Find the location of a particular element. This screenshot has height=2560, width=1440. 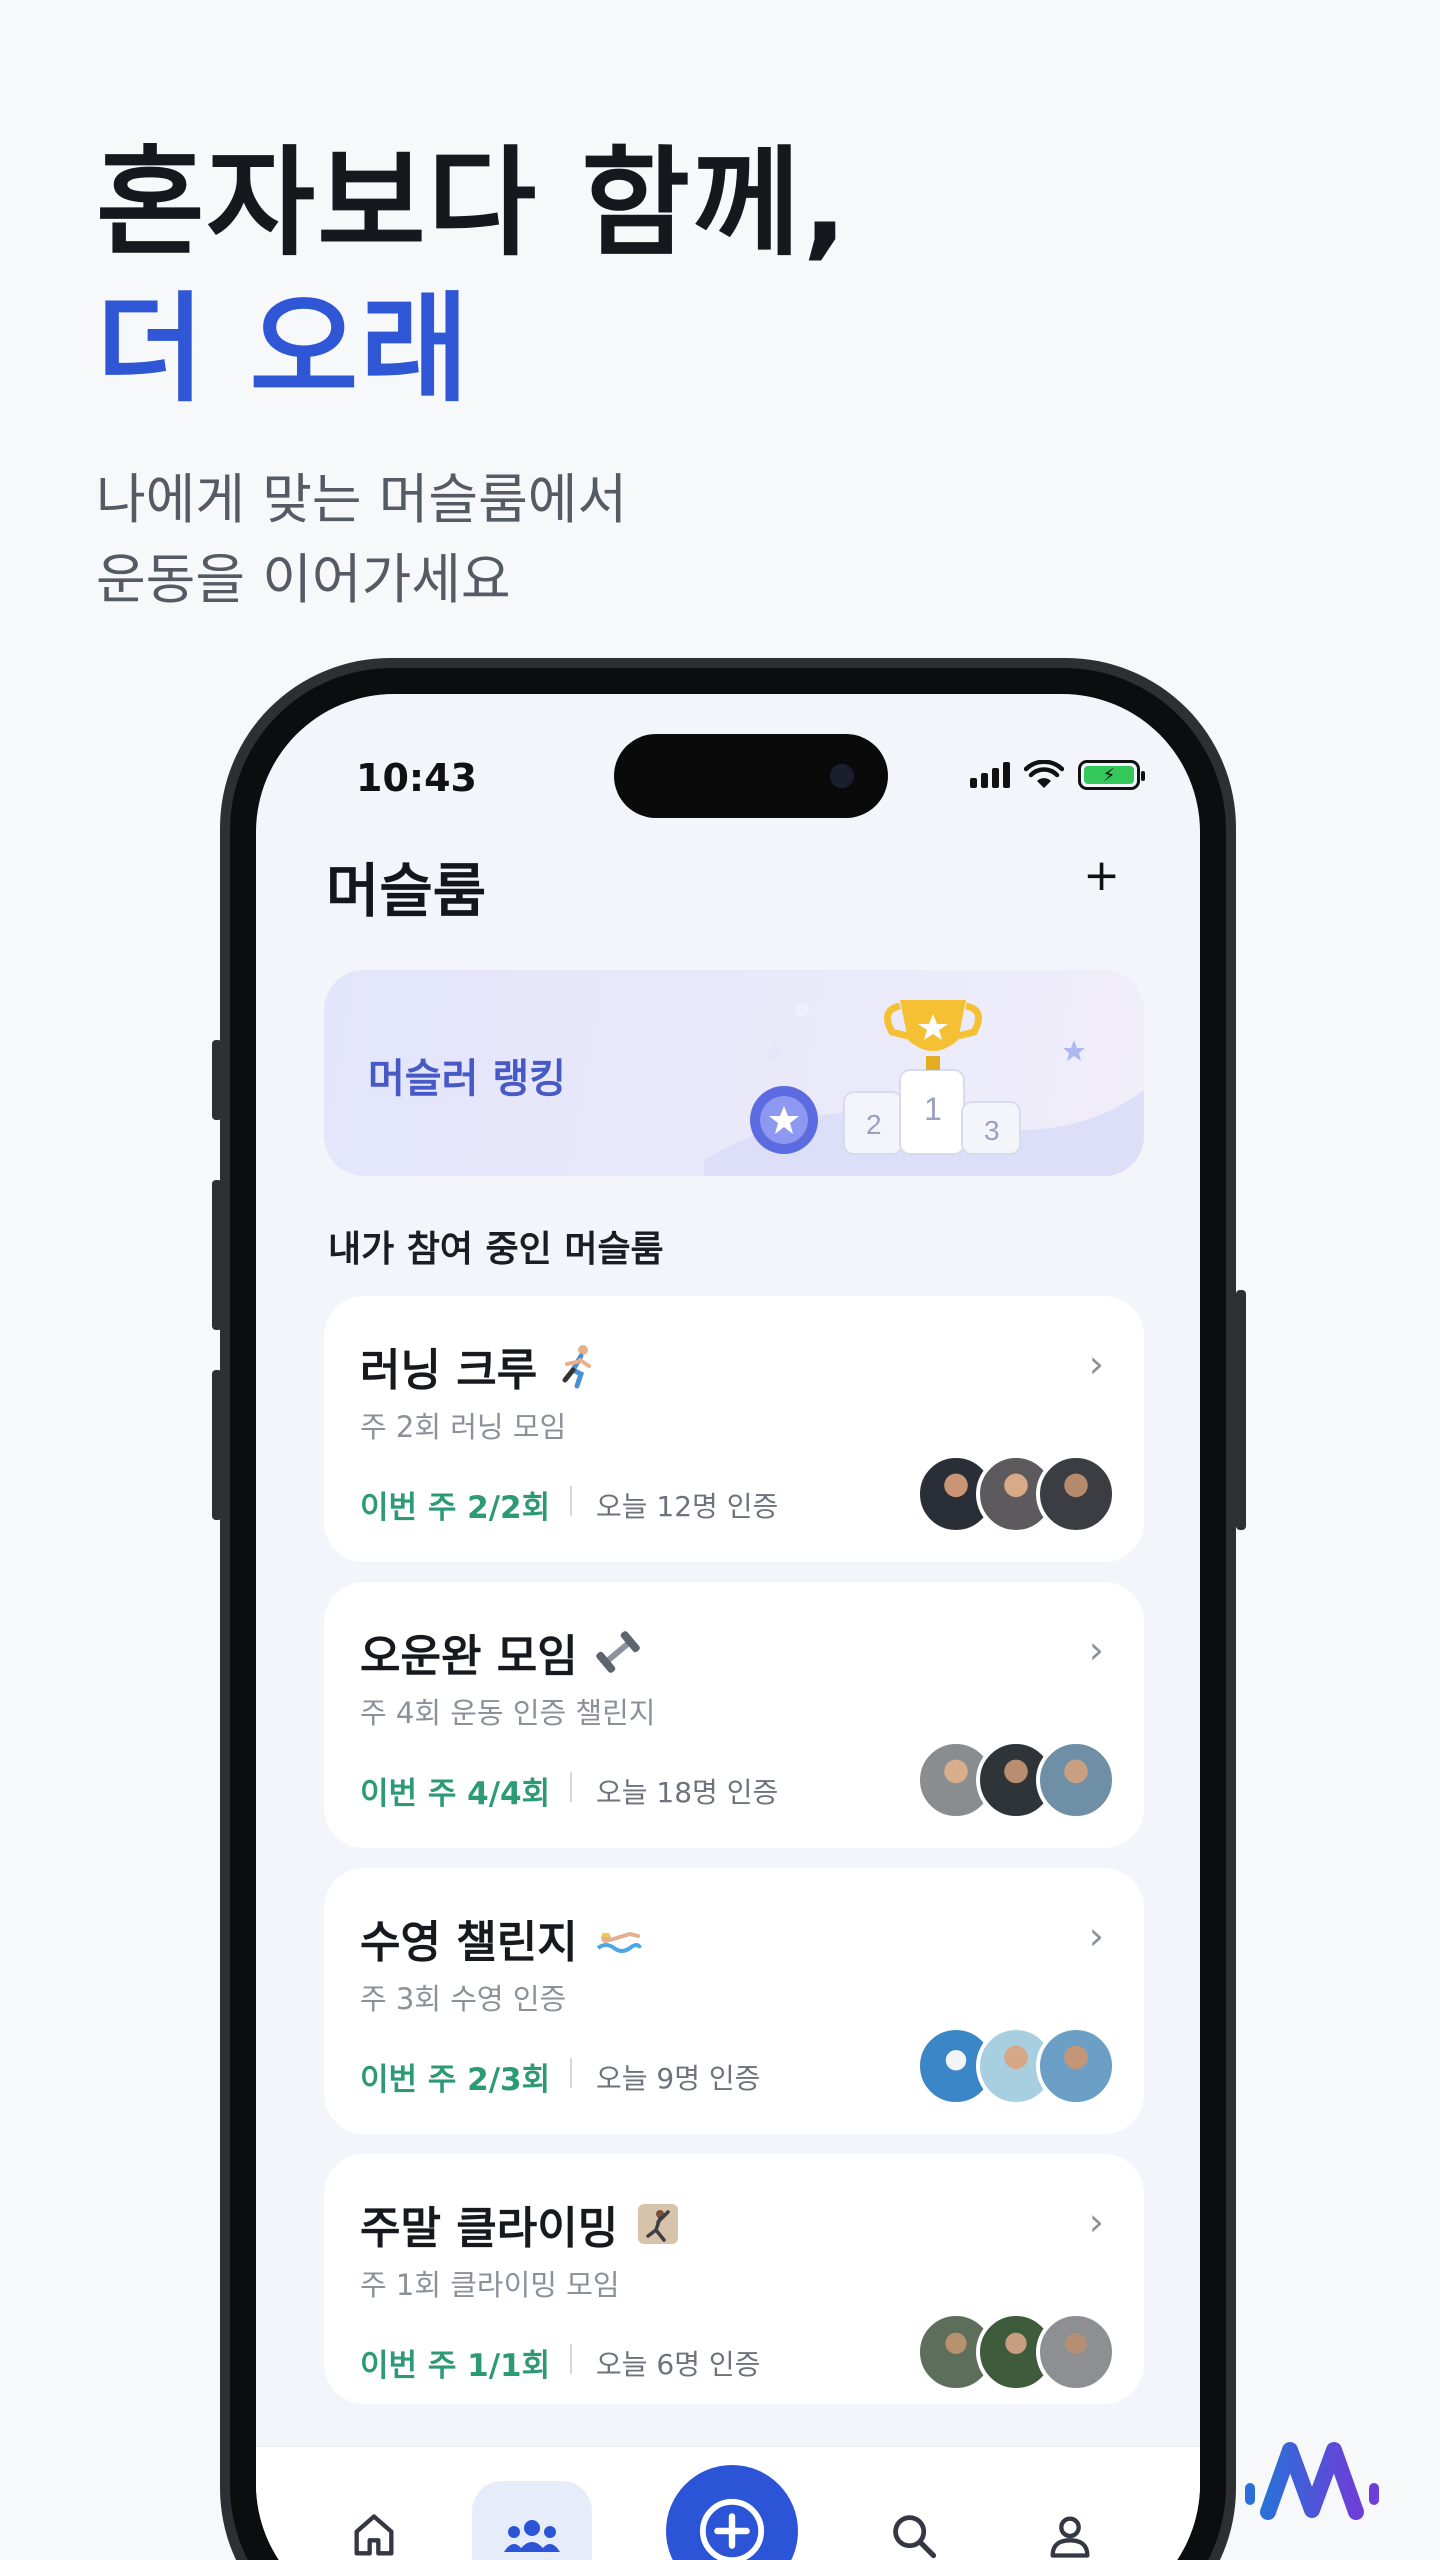

add-circle-icon is located at coordinates (732, 2529).